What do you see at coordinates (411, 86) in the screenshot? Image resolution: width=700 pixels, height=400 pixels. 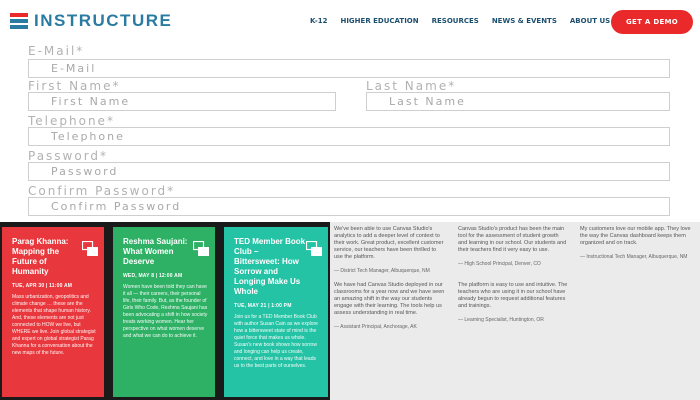 I see `last-name-label: Last Name*` at bounding box center [411, 86].